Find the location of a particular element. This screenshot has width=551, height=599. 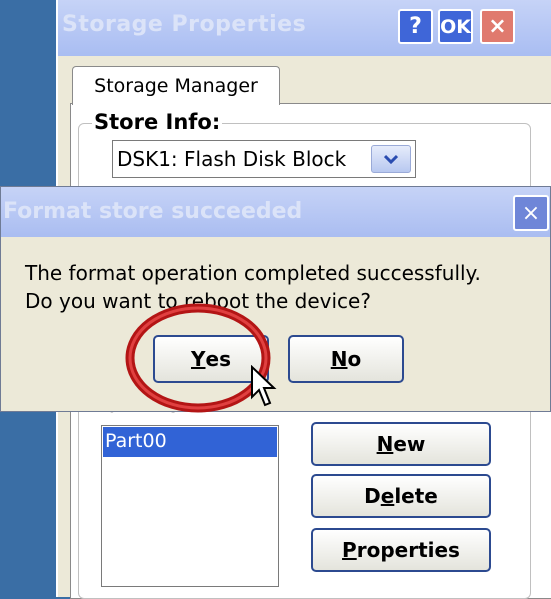

new-button-mnemonic: N is located at coordinates (385, 444).